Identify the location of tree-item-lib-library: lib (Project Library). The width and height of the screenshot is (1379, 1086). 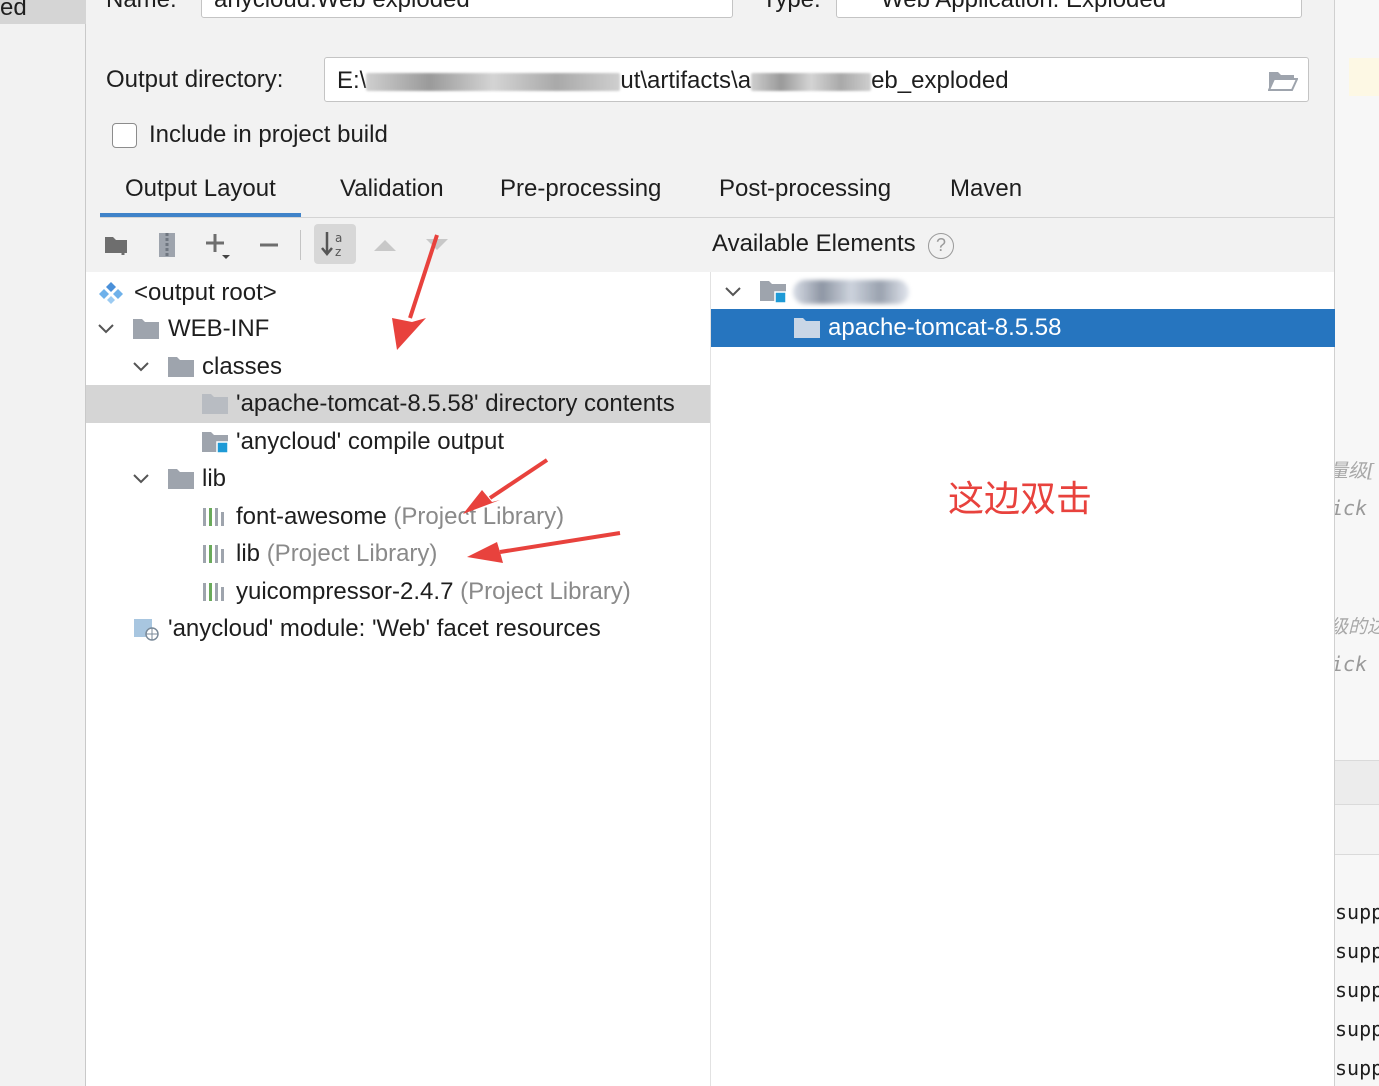
(398, 554).